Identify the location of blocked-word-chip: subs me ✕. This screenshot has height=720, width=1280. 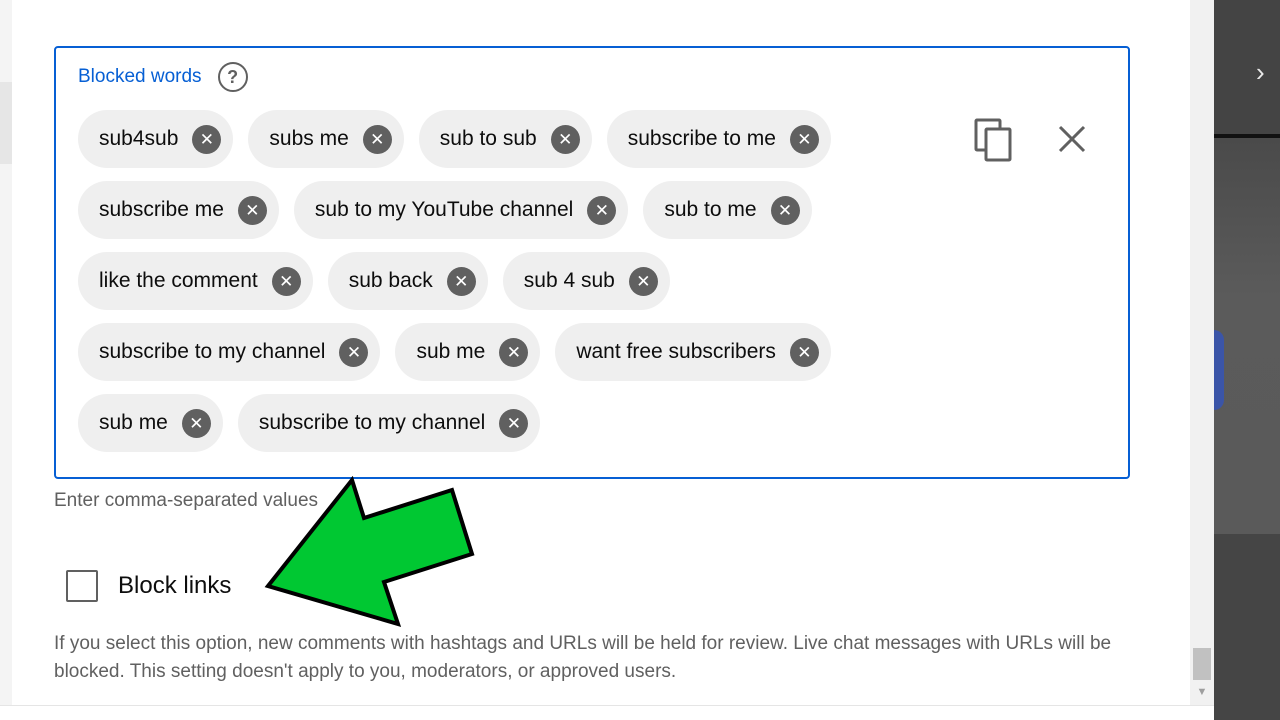
(326, 139).